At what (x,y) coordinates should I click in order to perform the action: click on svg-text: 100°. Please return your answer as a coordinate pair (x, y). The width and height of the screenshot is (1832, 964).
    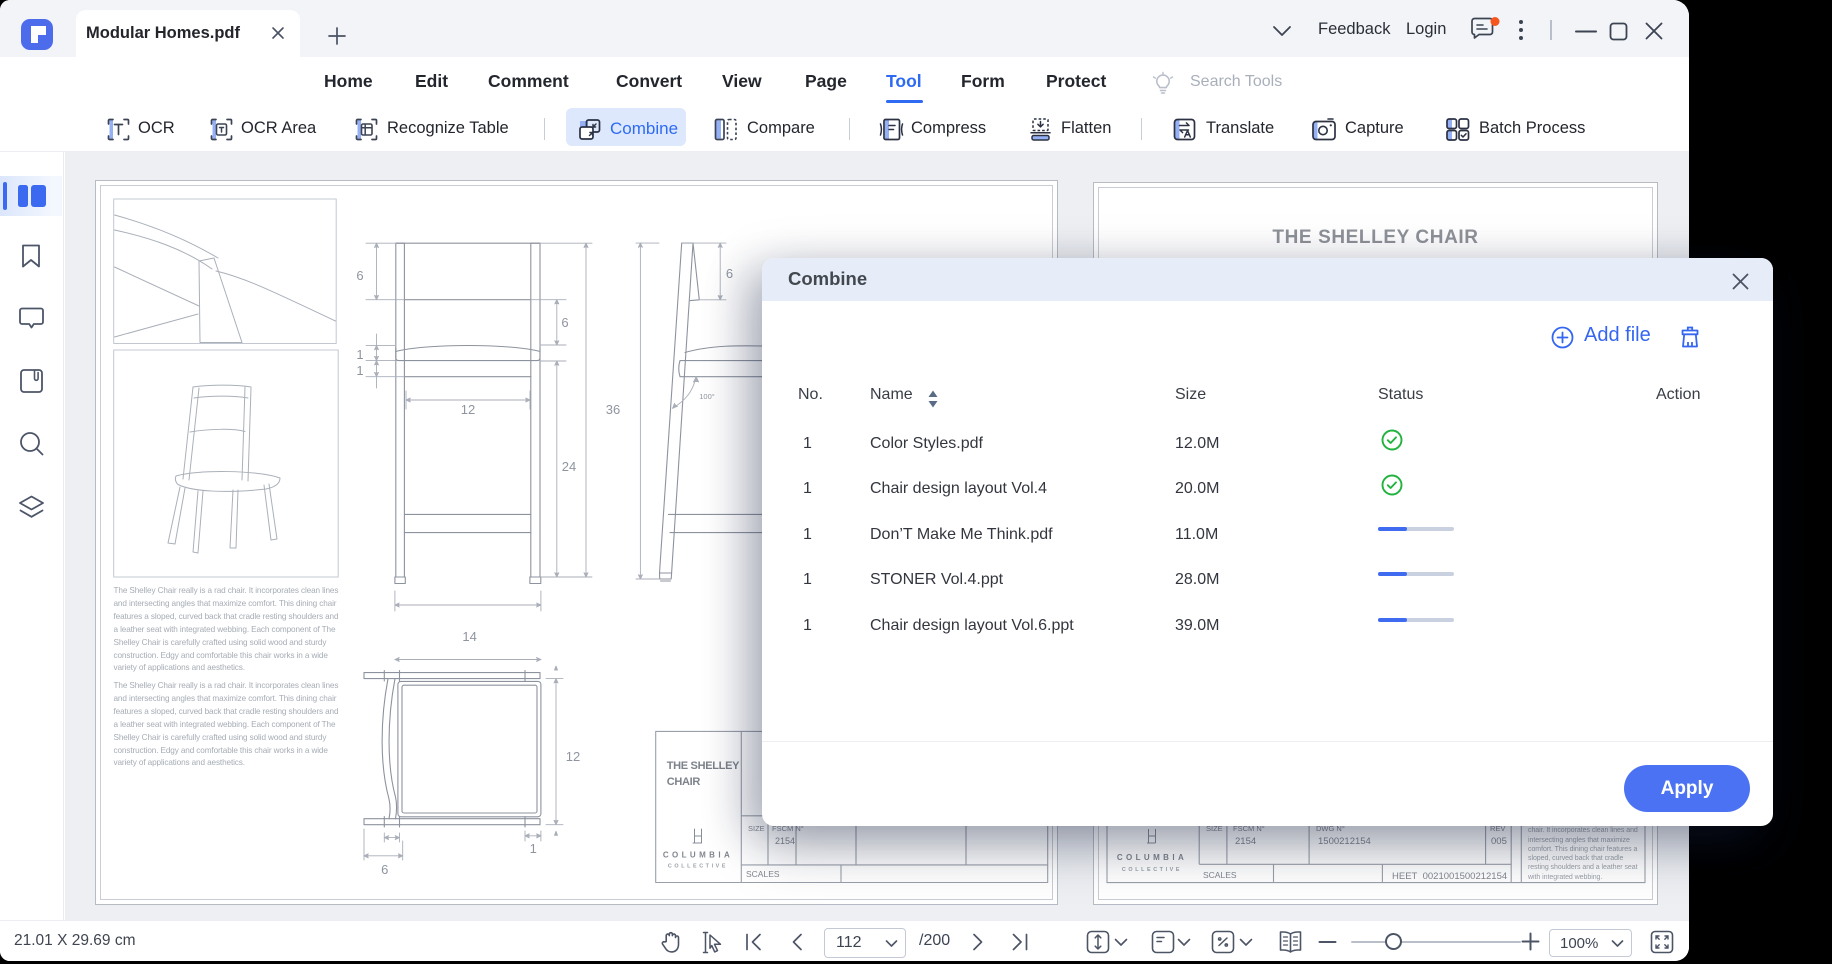
    Looking at the image, I should click on (707, 396).